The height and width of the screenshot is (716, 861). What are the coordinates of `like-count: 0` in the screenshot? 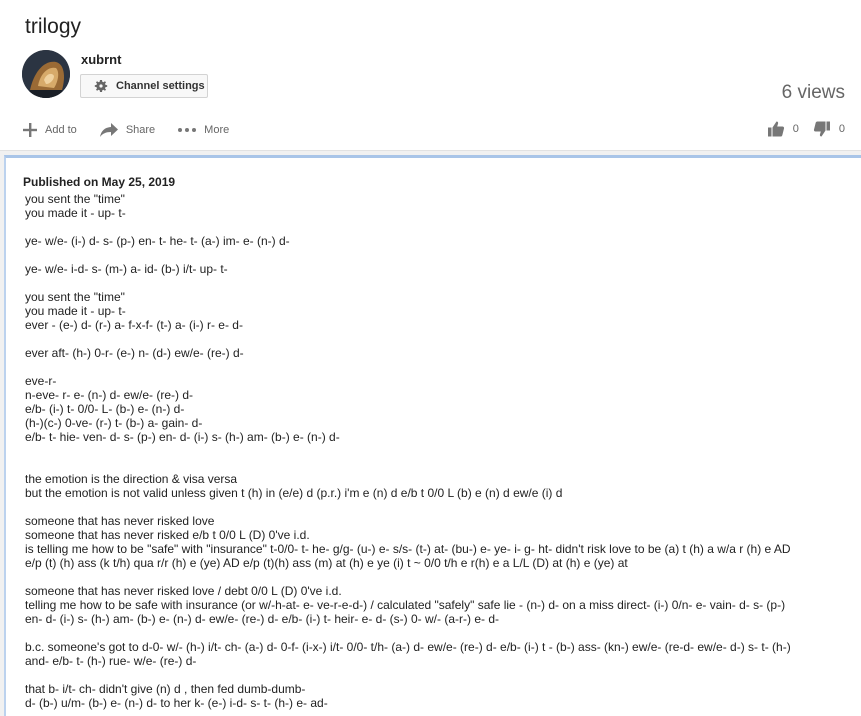 It's located at (795, 129).